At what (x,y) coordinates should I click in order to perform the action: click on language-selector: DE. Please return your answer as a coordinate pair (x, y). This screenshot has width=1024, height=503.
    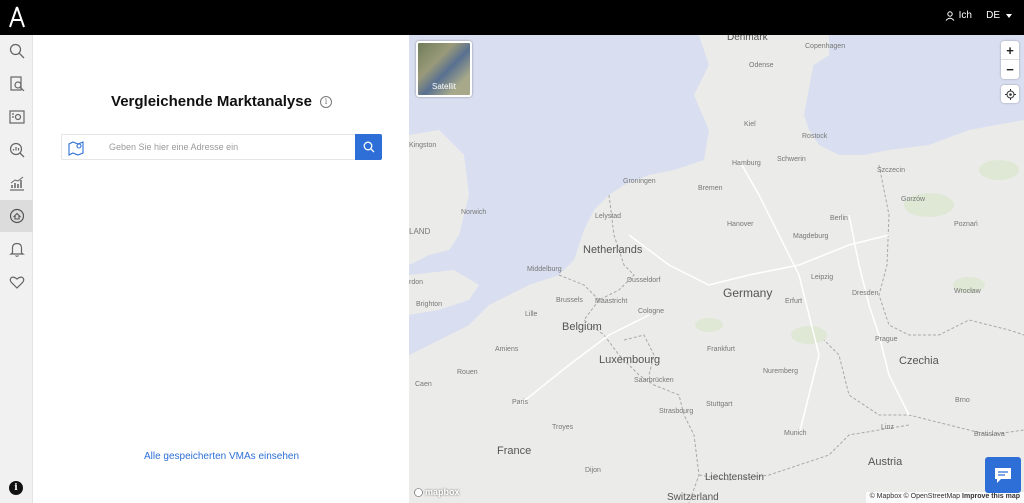
    Looking at the image, I should click on (999, 15).